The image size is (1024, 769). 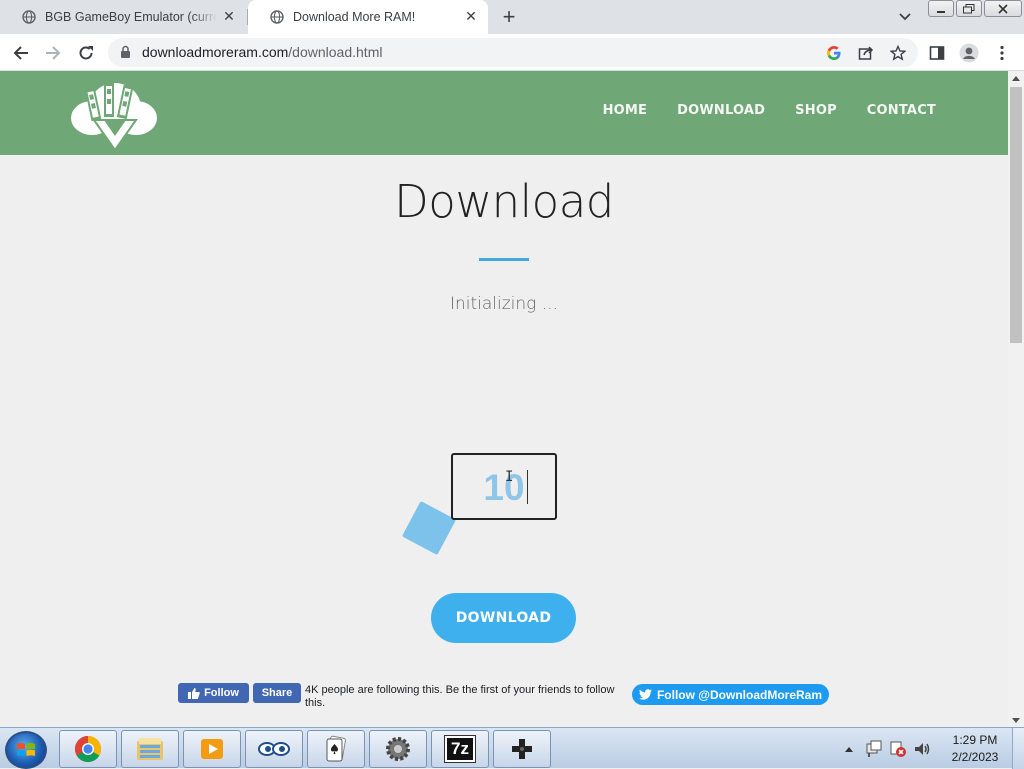 What do you see at coordinates (941, 11) in the screenshot?
I see `minimize-icon` at bounding box center [941, 11].